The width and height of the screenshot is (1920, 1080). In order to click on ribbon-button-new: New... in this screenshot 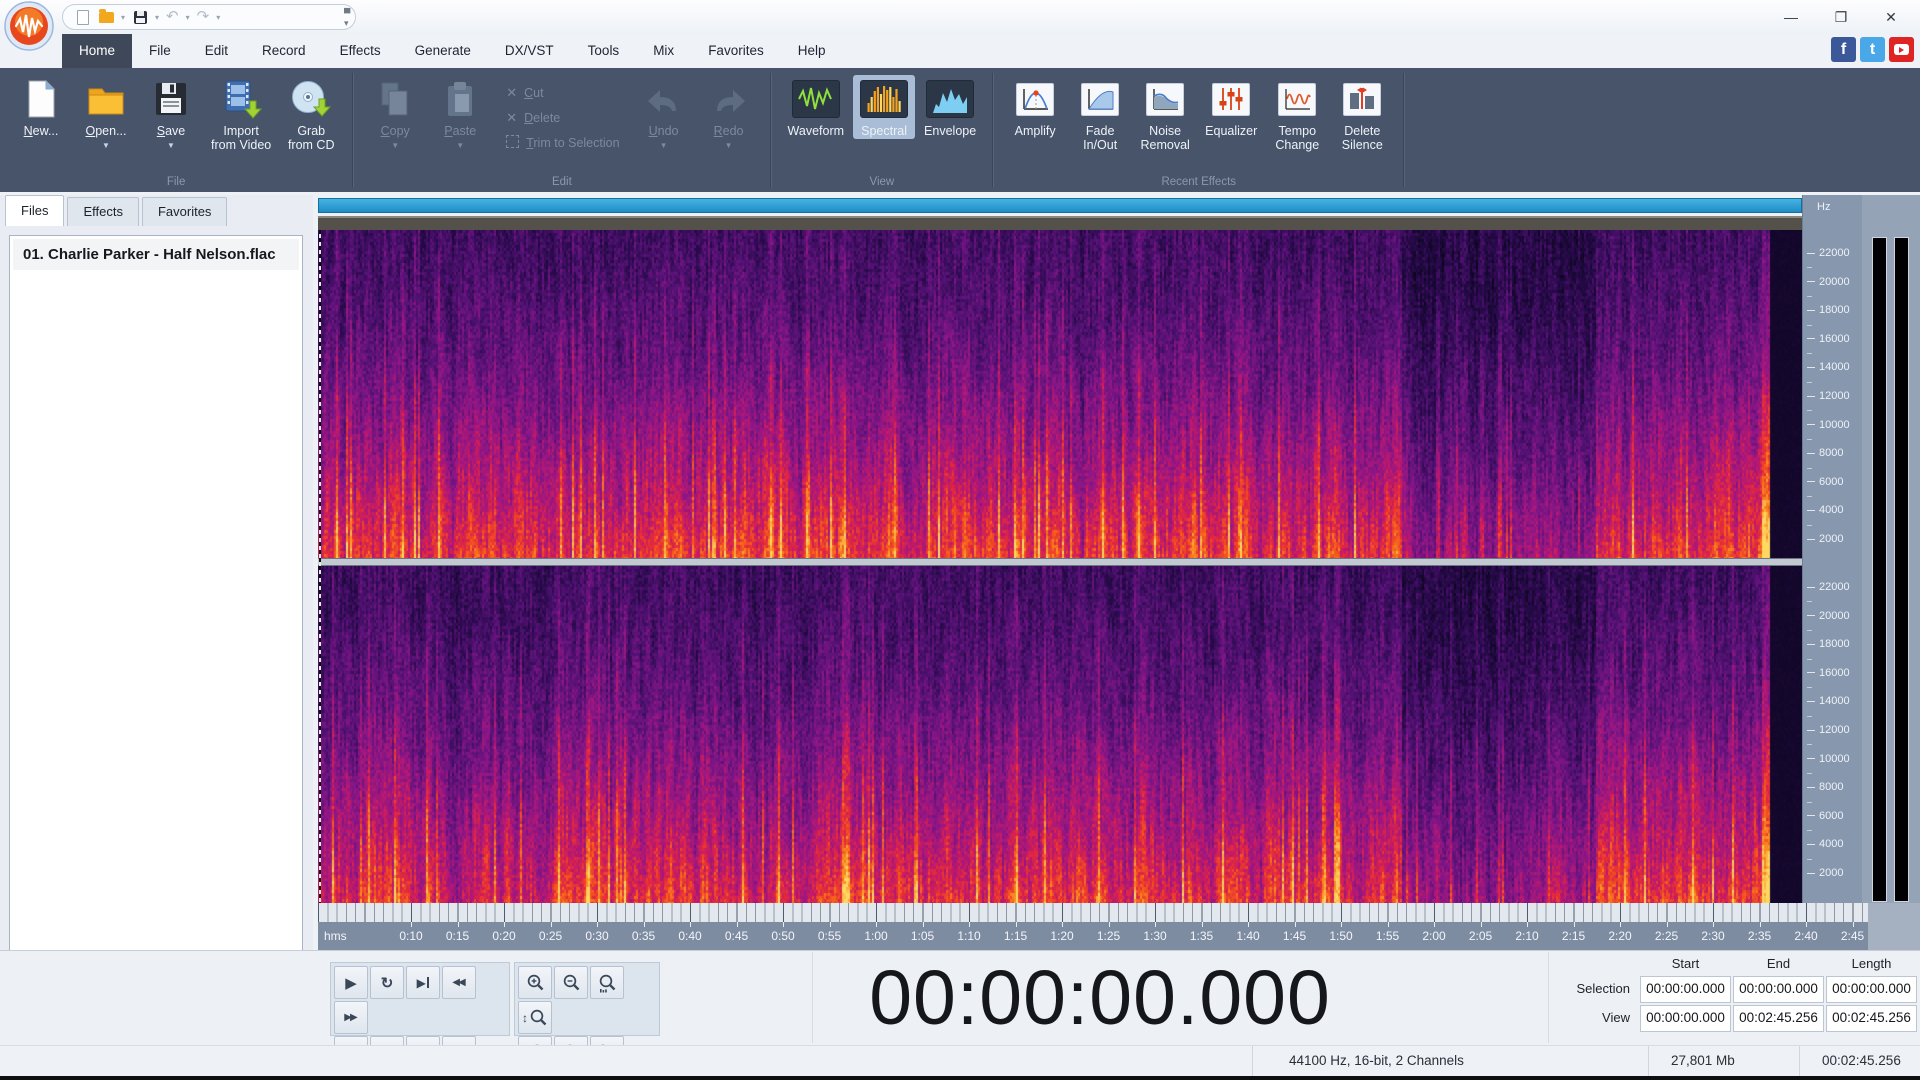, I will do `click(41, 107)`.